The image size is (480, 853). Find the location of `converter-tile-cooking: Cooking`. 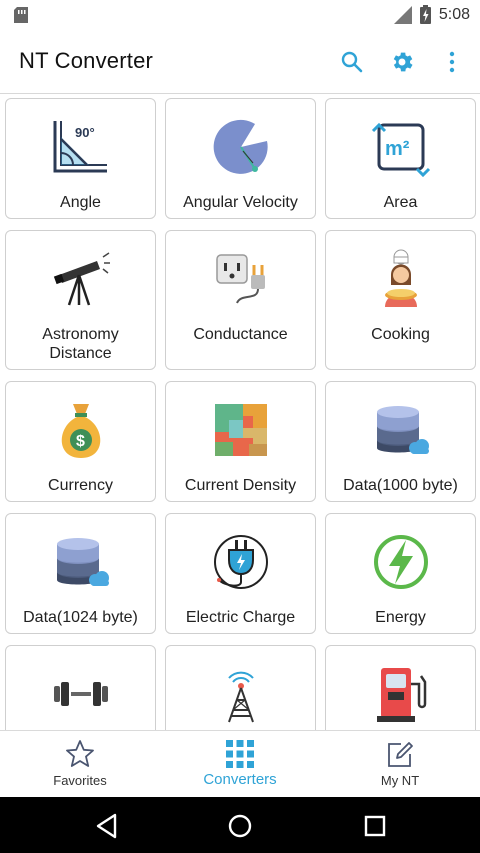

converter-tile-cooking: Cooking is located at coordinates (400, 300).